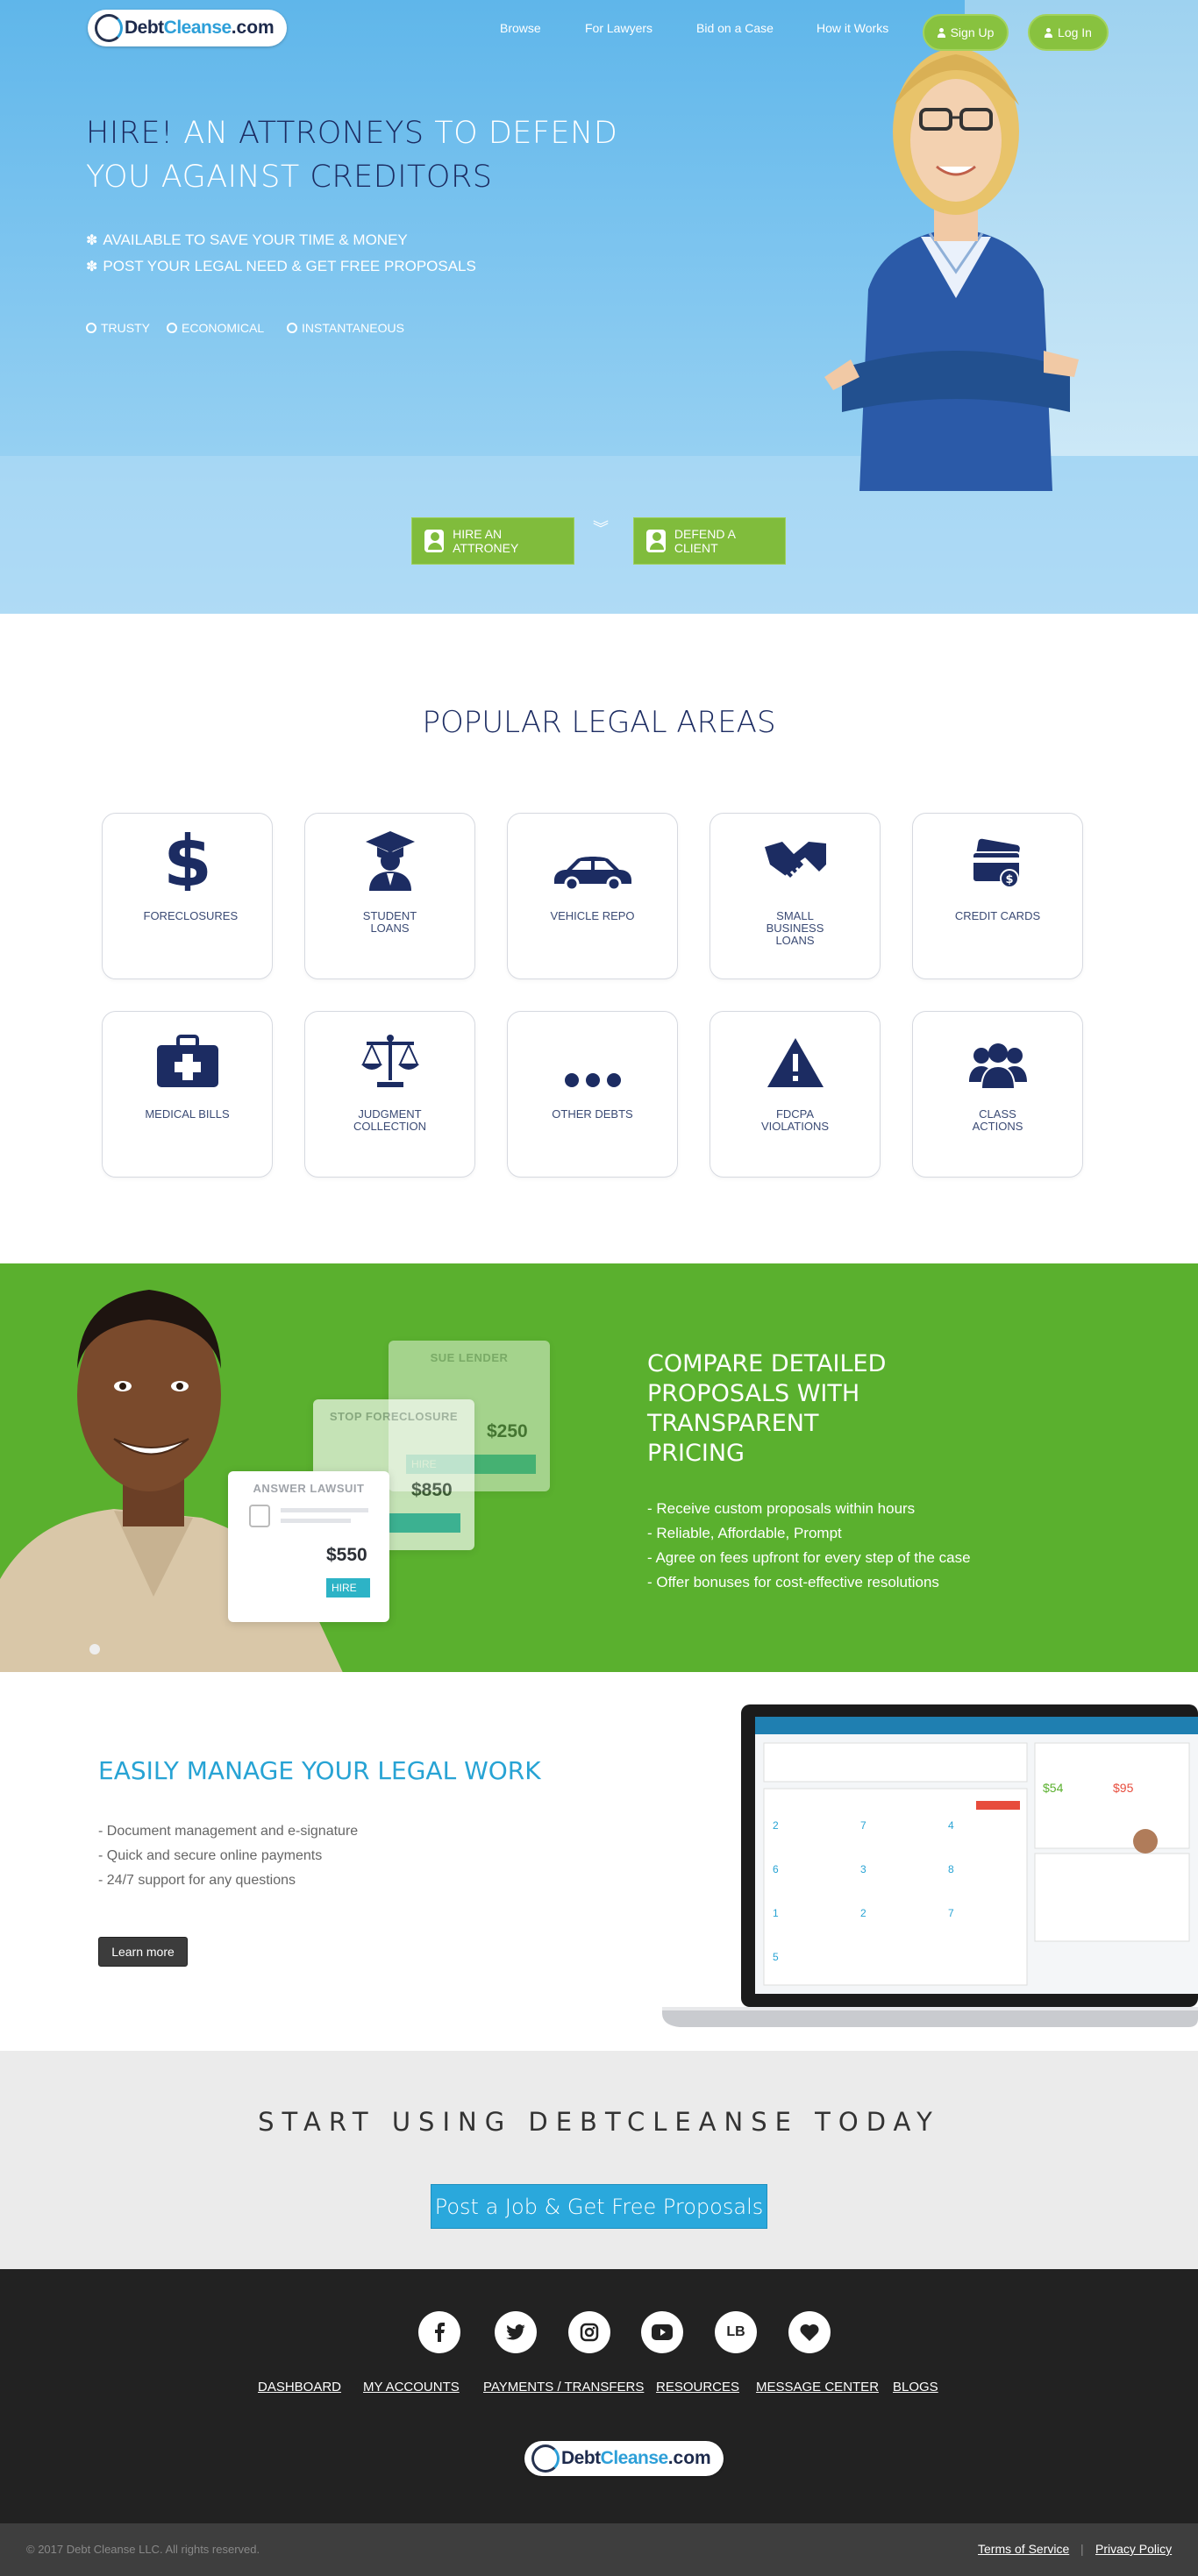 The height and width of the screenshot is (2576, 1198). I want to click on footer-logo: Debt Cleanse .com, so click(624, 2458).